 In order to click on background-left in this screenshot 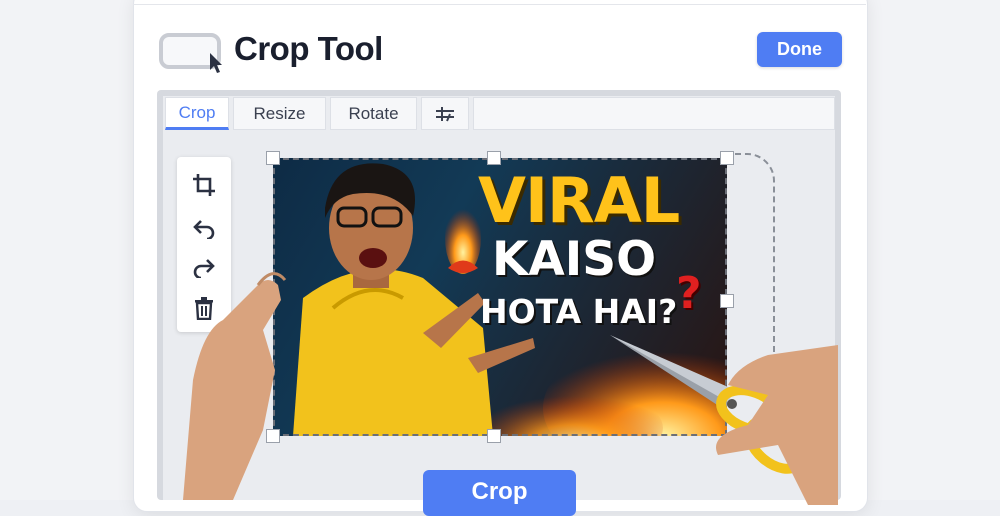, I will do `click(66, 250)`.